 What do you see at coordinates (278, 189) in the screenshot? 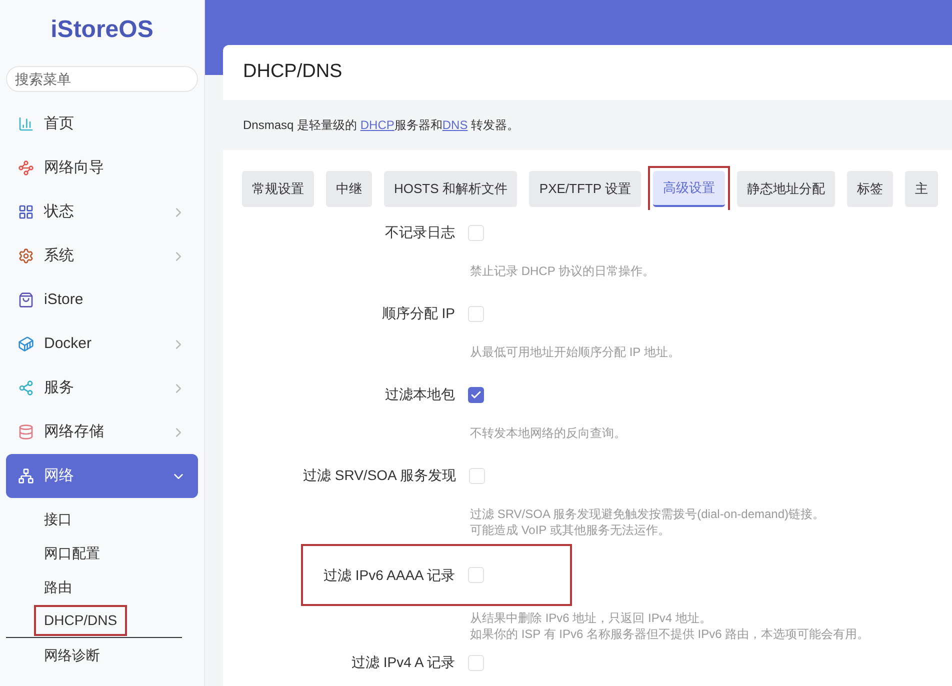
I see `tab: 常规设置` at bounding box center [278, 189].